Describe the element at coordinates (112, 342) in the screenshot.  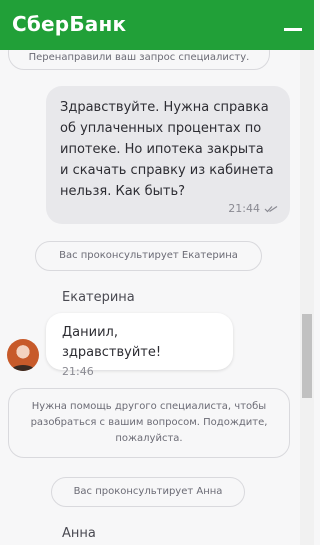
I see `agent-message-text: Даниил, здравствуйте!` at that location.